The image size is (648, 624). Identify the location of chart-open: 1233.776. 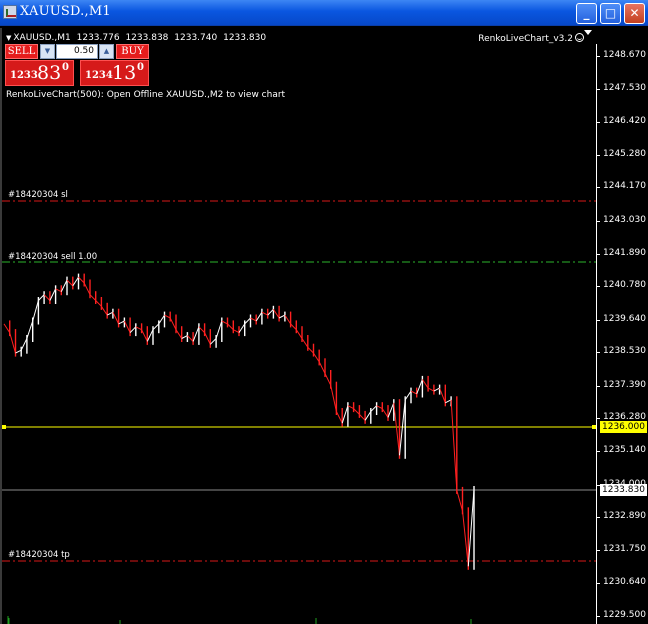
(98, 38).